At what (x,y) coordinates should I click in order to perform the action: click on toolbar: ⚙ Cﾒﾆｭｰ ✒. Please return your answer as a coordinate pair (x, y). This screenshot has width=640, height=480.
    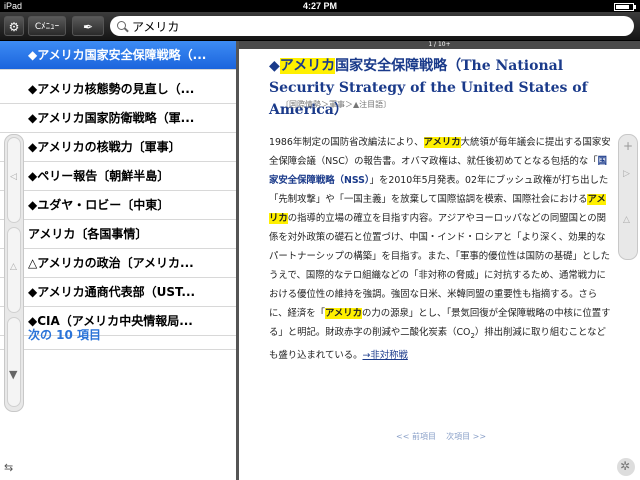
    Looking at the image, I should click on (320, 26).